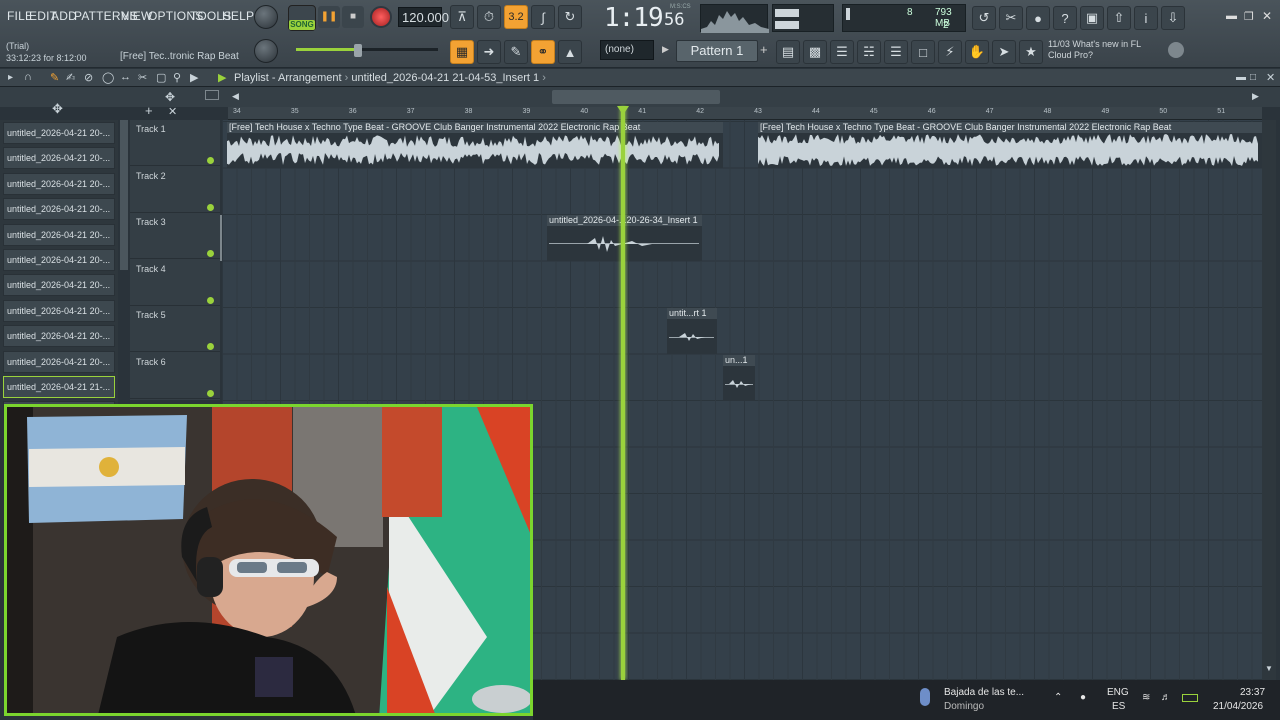 The image size is (1280, 720). What do you see at coordinates (623, 393) in the screenshot?
I see `playhead` at bounding box center [623, 393].